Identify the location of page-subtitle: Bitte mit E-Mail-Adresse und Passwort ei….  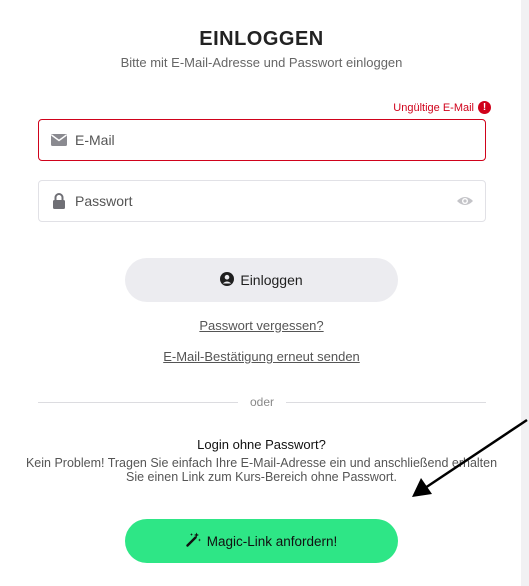
(261, 62).